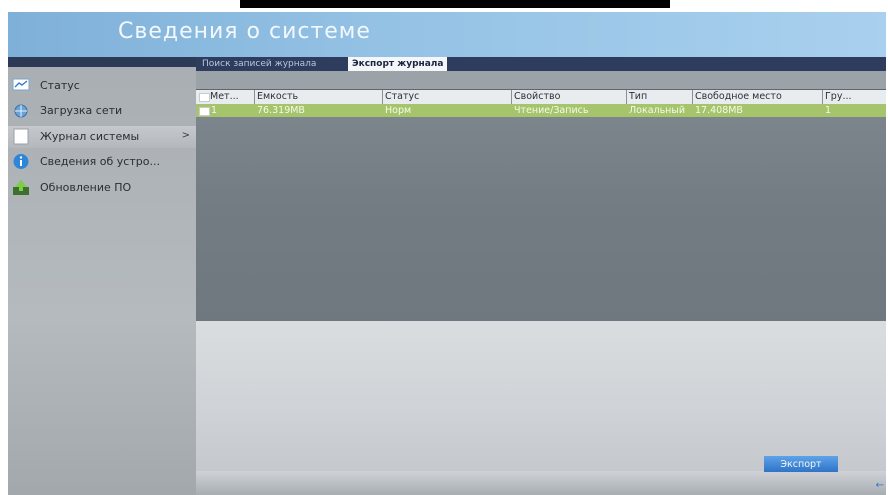 The image size is (888, 495). I want to click on sidebar-item-status: Статус, so click(102, 86).